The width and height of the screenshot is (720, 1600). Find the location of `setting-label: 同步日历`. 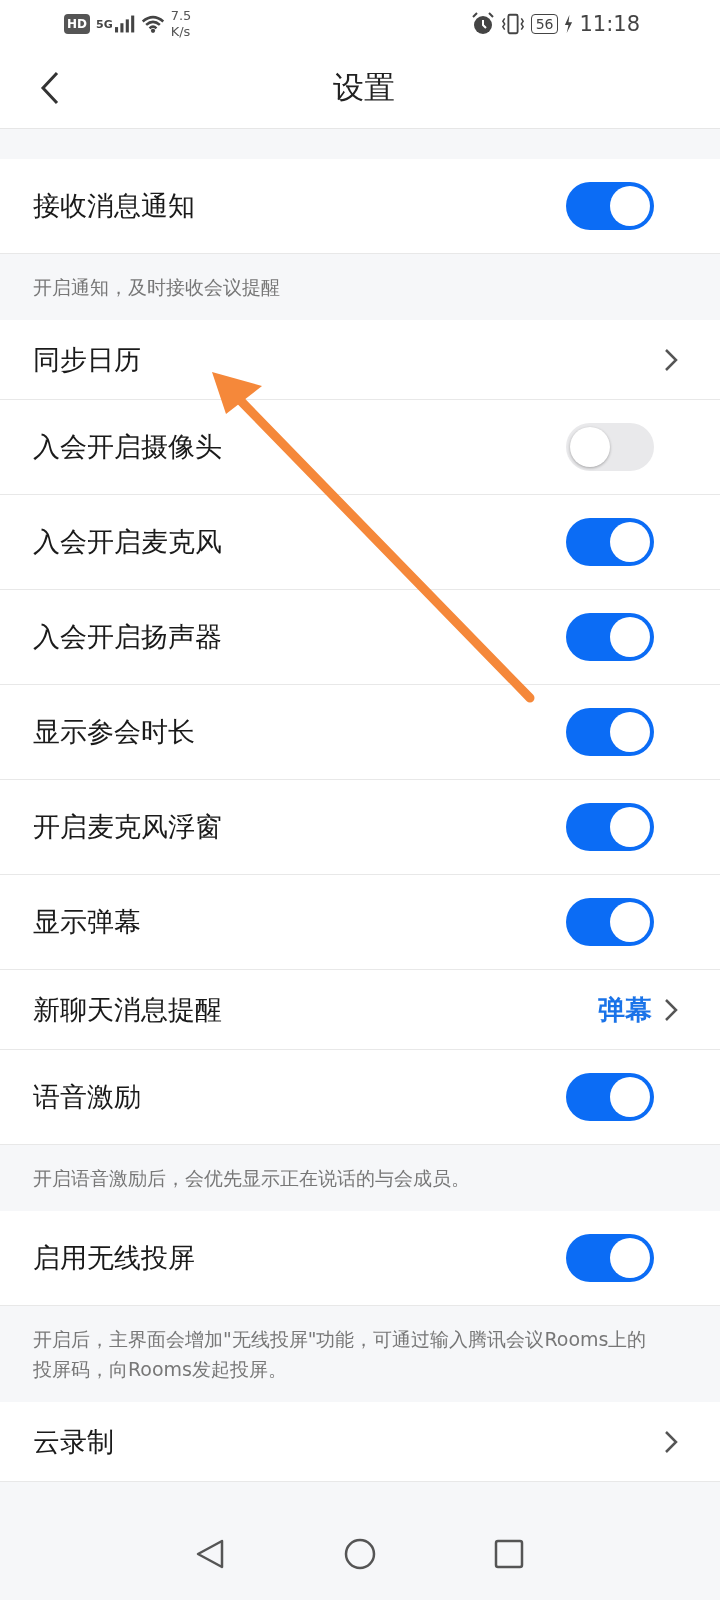

setting-label: 同步日历 is located at coordinates (87, 359).